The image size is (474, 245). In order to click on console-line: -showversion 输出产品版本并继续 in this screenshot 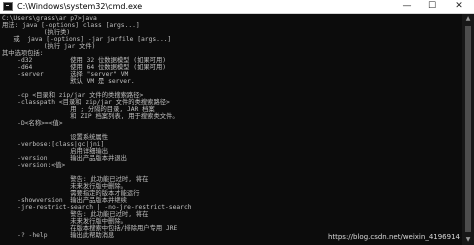, I will do `click(64, 200)`.